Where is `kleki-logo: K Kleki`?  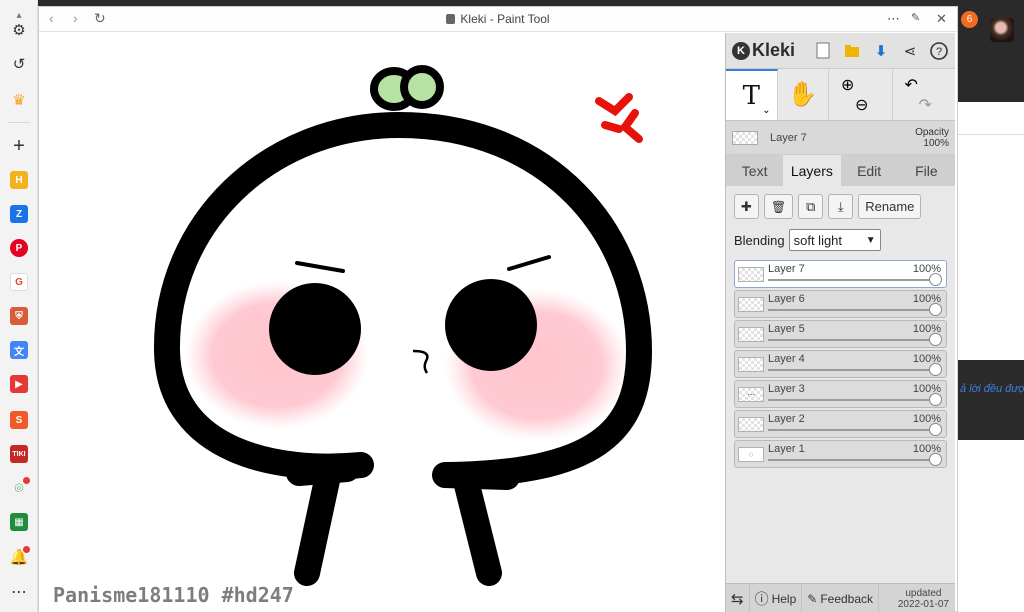 kleki-logo: K Kleki is located at coordinates (763, 50).